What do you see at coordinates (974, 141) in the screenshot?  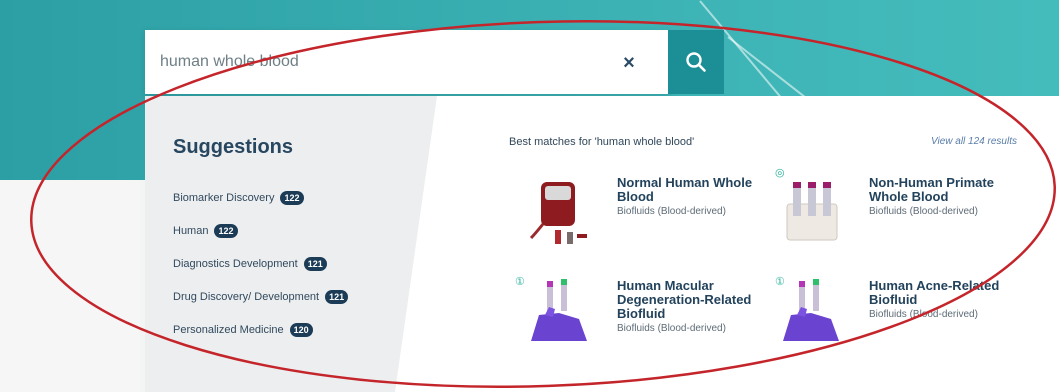 I see `view-all-results-link: View all 124 results` at bounding box center [974, 141].